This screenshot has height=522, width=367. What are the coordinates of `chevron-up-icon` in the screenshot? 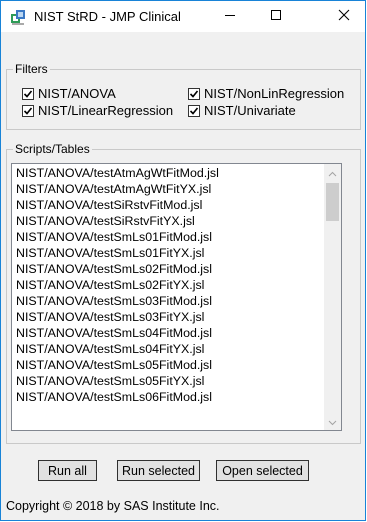 It's located at (332, 173).